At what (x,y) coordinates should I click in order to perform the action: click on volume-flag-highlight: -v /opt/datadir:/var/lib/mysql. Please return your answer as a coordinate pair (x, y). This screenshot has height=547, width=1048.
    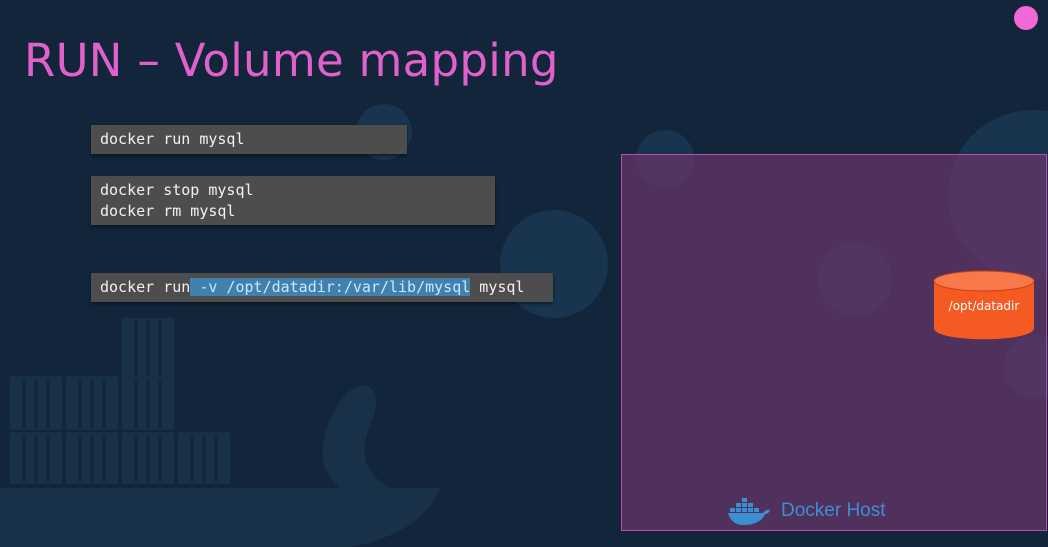
    Looking at the image, I should click on (330, 287).